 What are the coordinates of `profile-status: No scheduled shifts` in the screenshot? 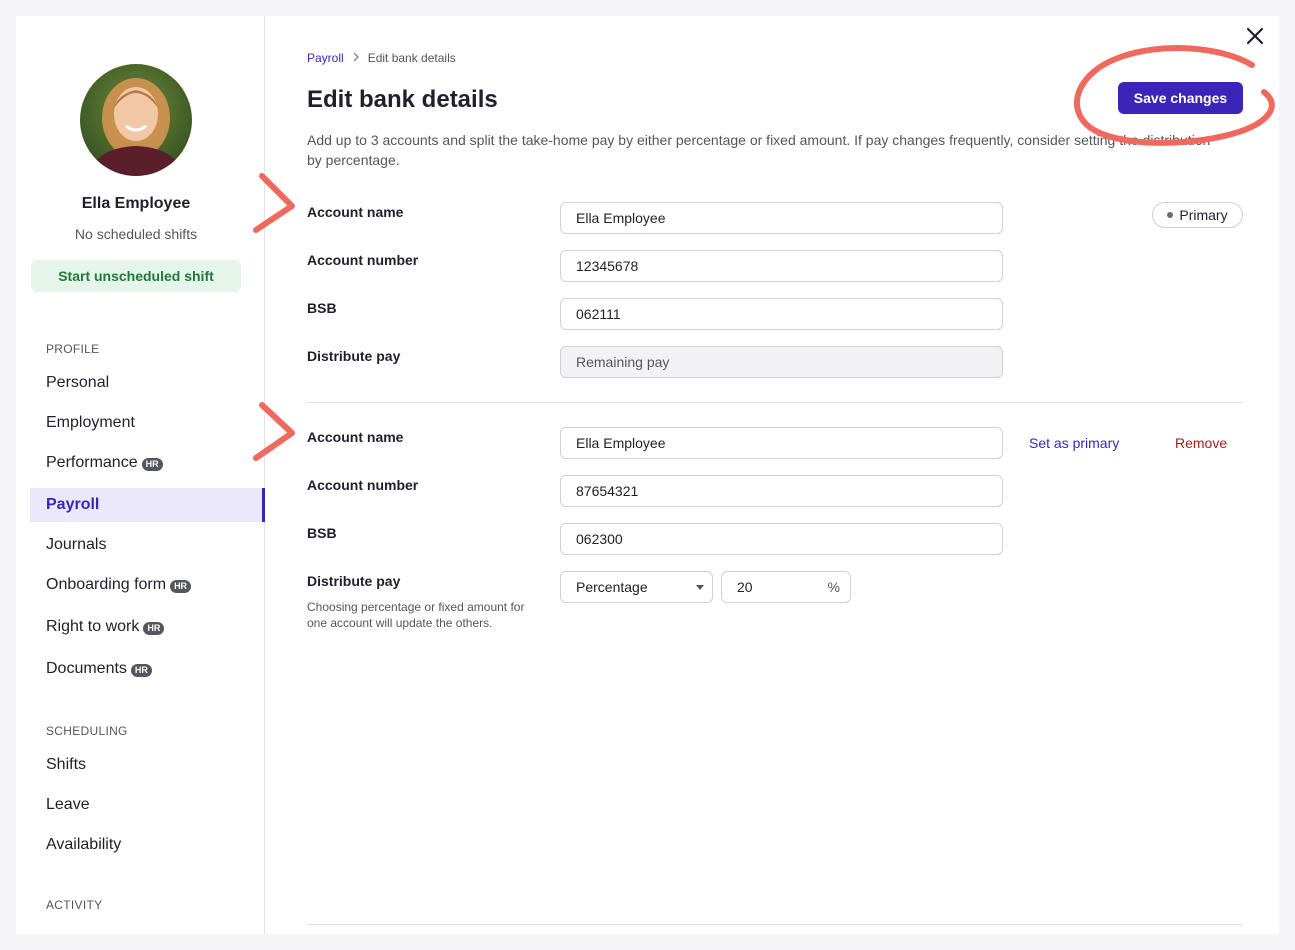 It's located at (136, 234).